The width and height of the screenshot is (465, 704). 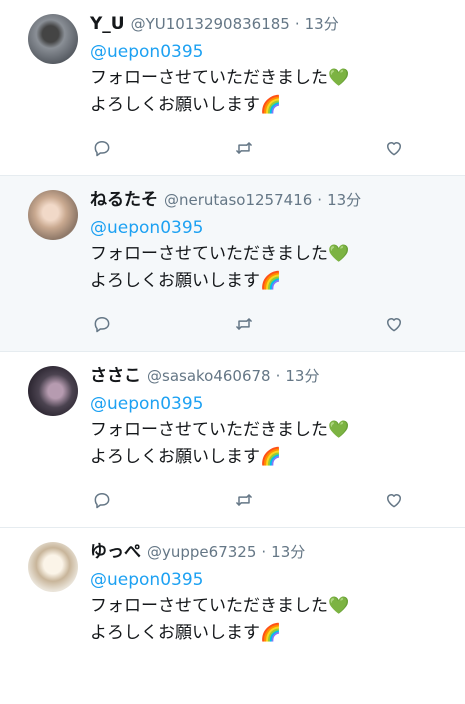 I want to click on tweet-header: ささこ @sasako460678 · 13分, so click(x=272, y=376).